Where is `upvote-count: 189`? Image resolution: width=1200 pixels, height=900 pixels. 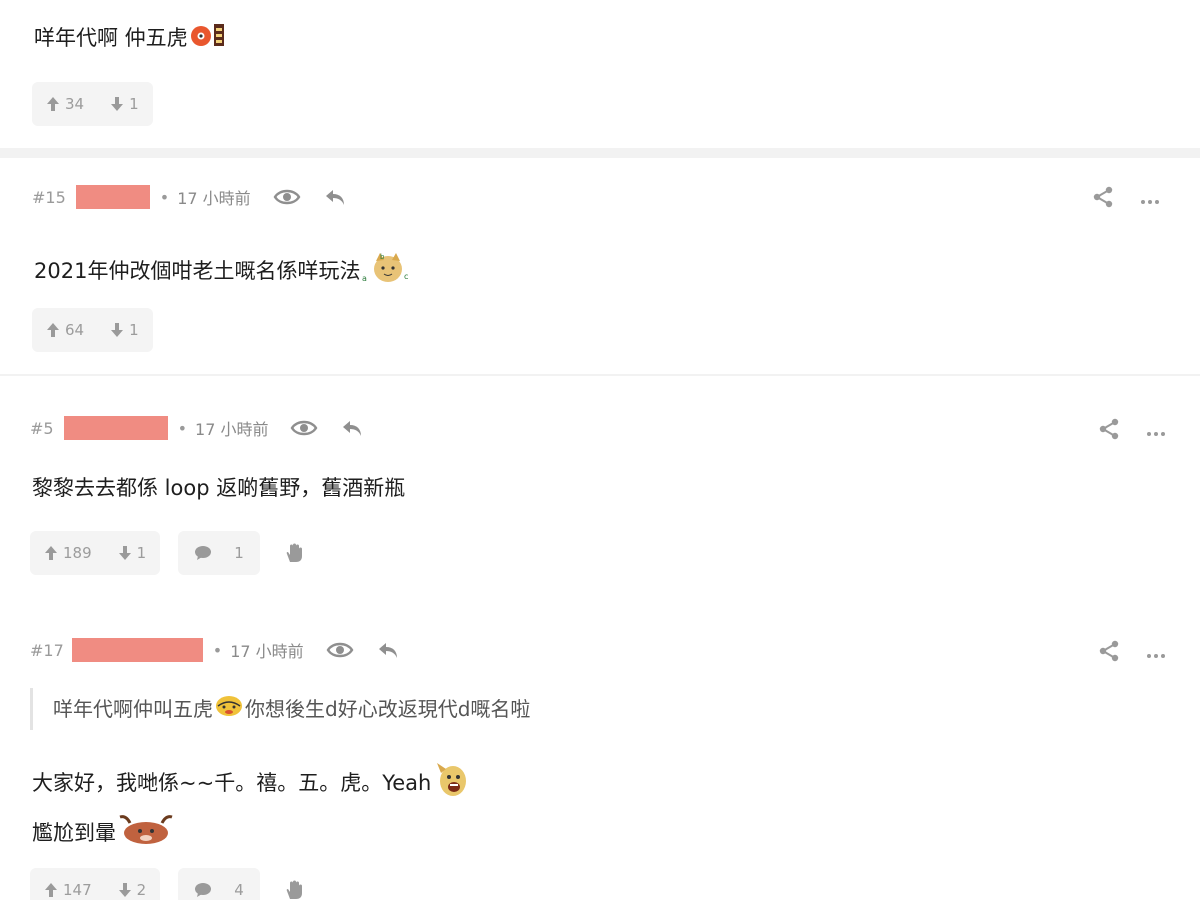
upvote-count: 189 is located at coordinates (77, 553).